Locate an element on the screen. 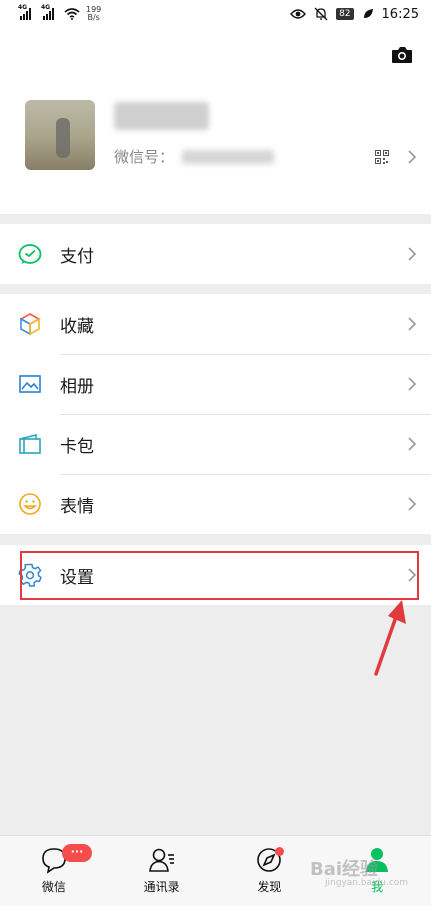  menu-item-label: 收藏 is located at coordinates (77, 326).